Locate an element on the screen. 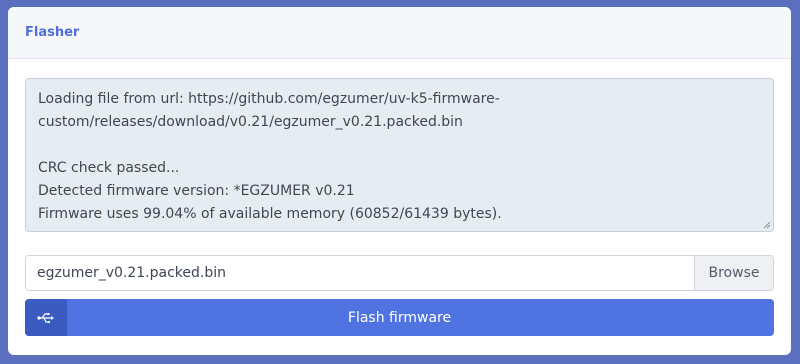 The height and width of the screenshot is (364, 800). resize-handle-icon is located at coordinates (767, 225).